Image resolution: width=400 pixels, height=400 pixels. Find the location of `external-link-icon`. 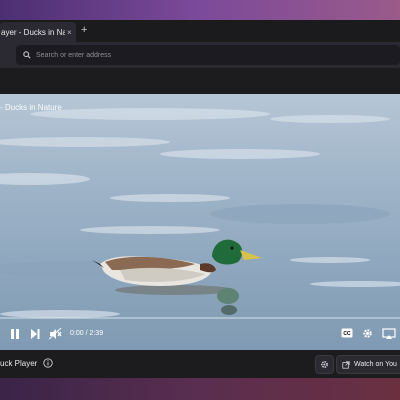

external-link-icon is located at coordinates (346, 364).